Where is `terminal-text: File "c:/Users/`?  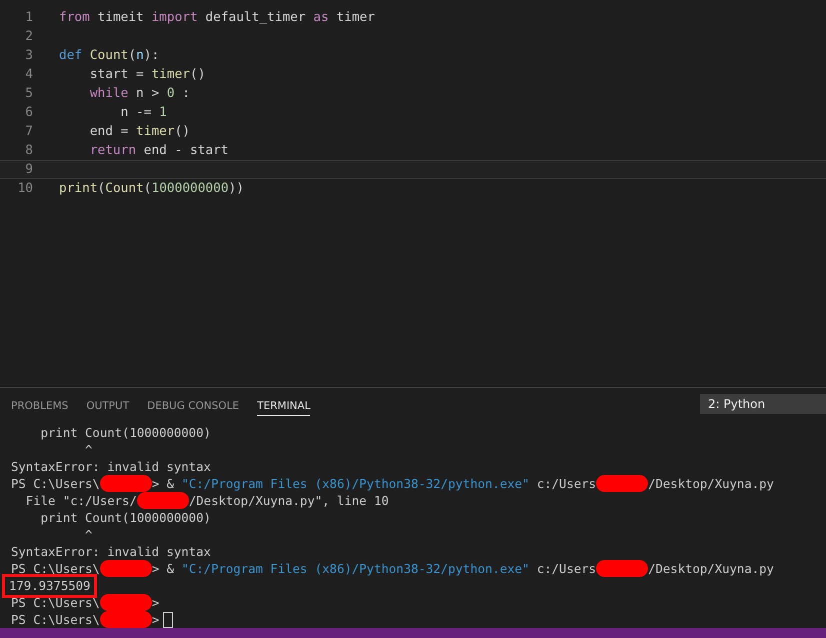
terminal-text: File "c:/Users/ is located at coordinates (80, 501).